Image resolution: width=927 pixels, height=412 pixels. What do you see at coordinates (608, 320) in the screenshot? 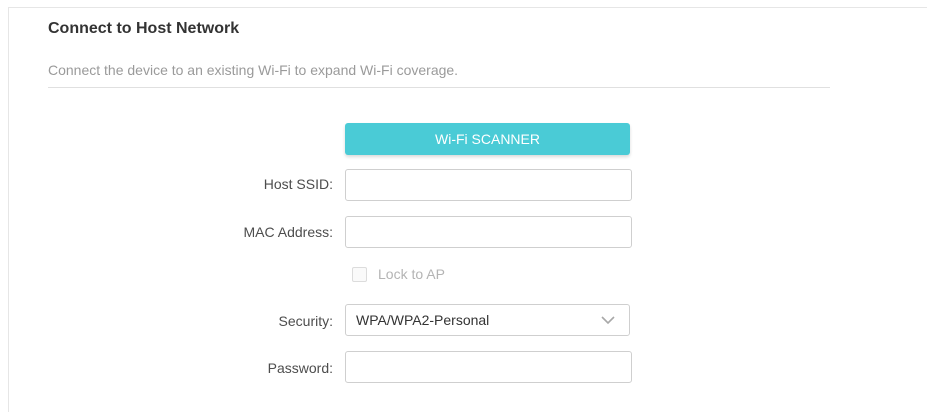
I see `chevron-down-icon` at bounding box center [608, 320].